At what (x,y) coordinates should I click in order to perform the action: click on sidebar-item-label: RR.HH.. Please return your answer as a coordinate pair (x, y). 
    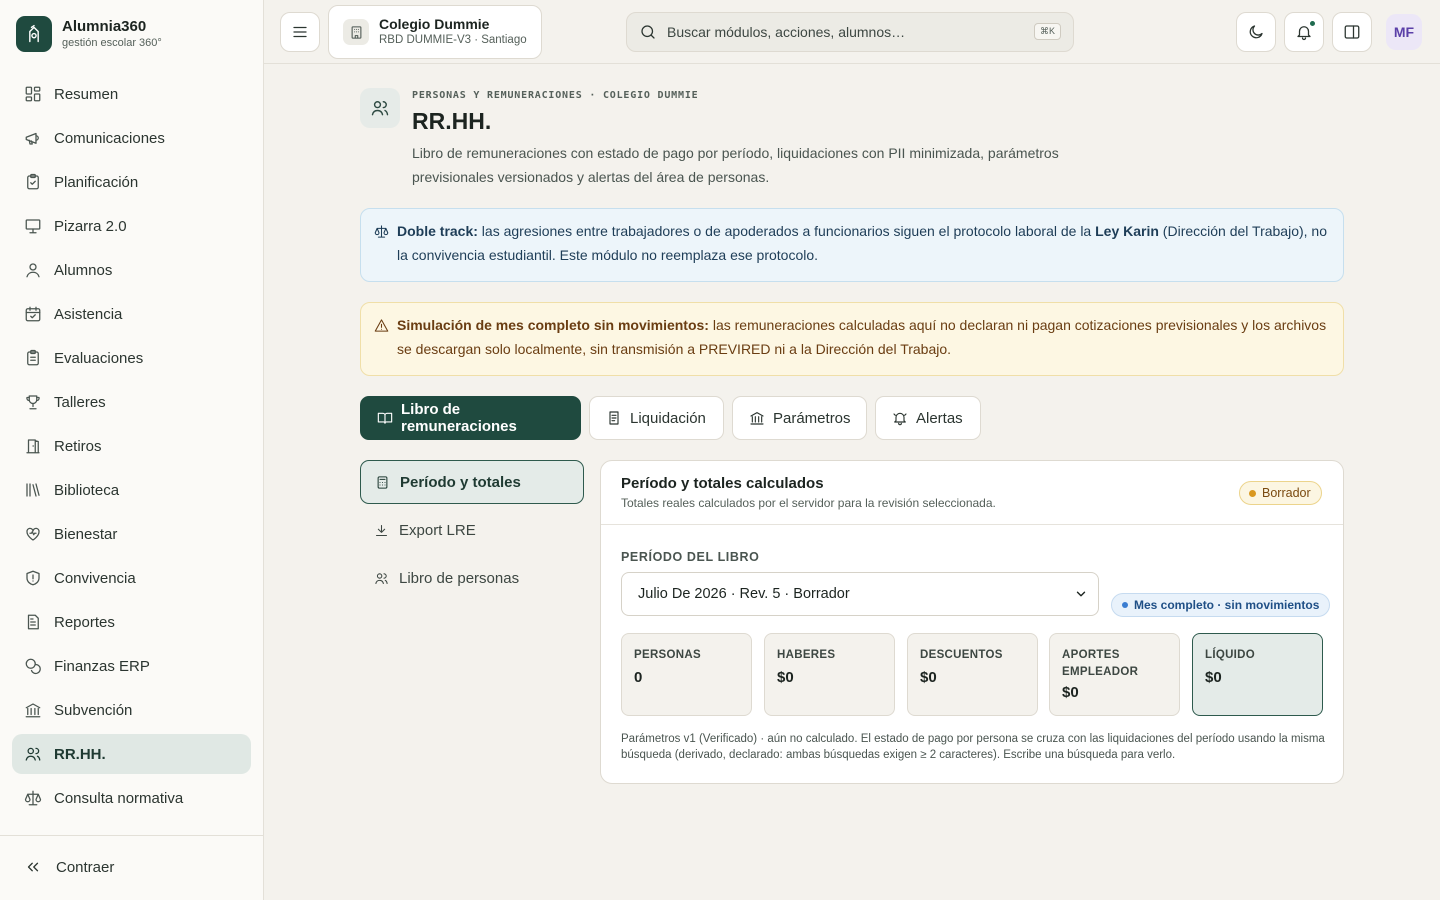
    Looking at the image, I should click on (80, 754).